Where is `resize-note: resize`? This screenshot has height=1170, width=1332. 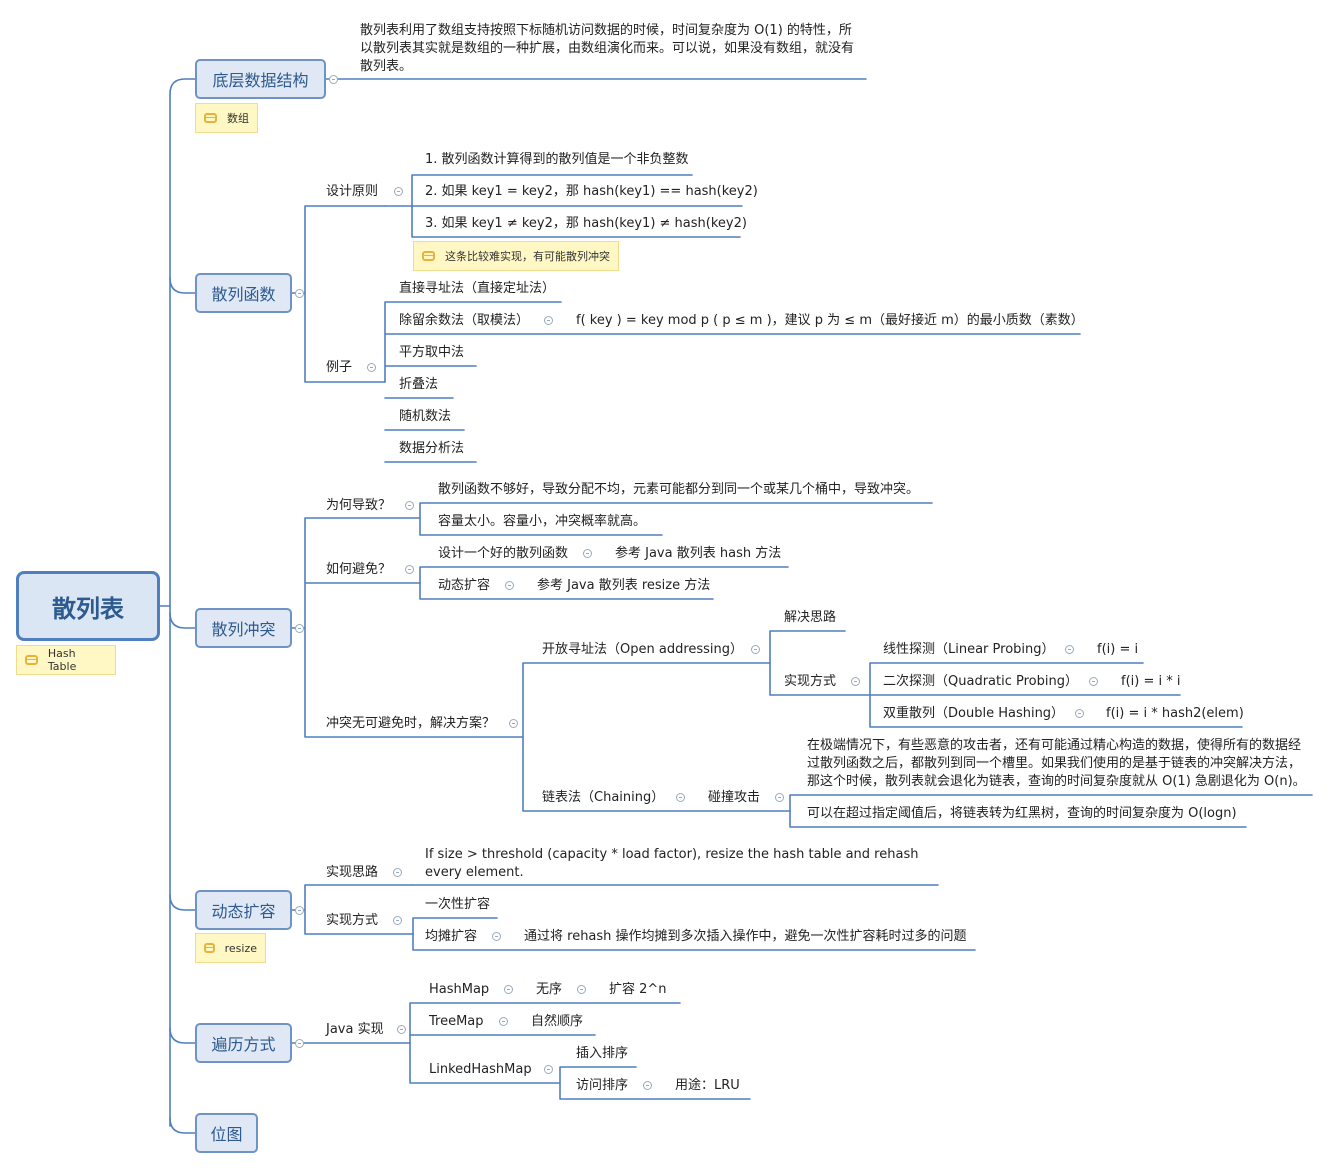 resize-note: resize is located at coordinates (230, 948).